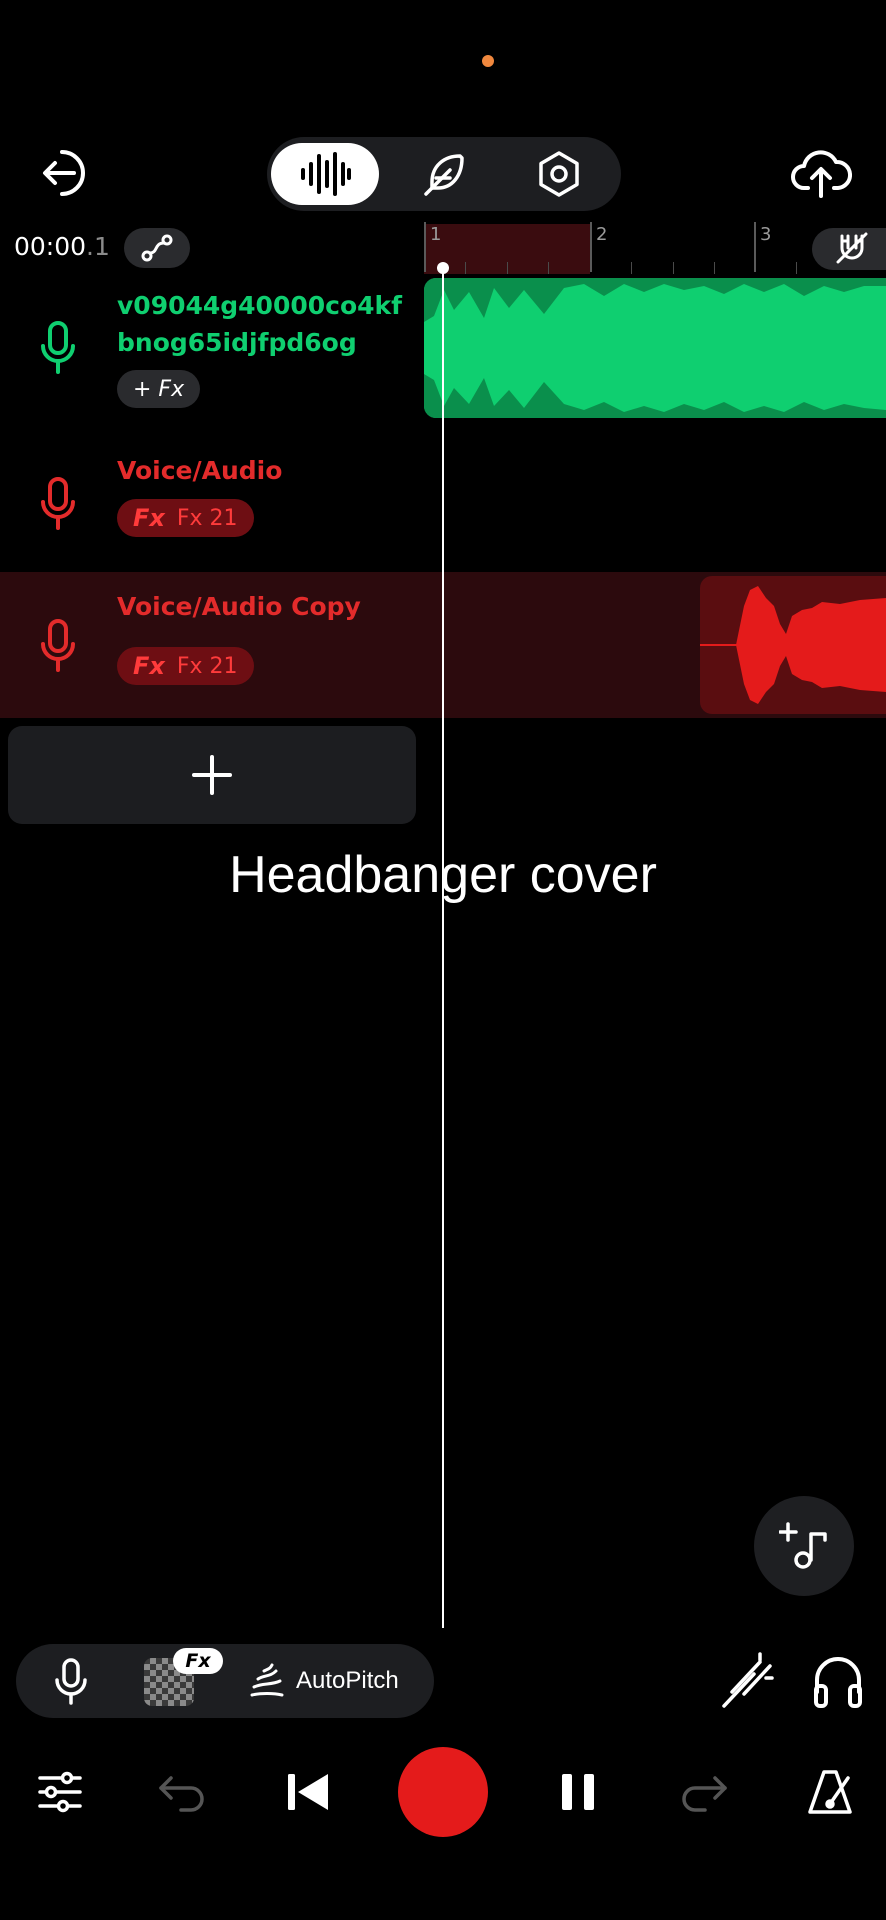  Describe the element at coordinates (838, 1681) in the screenshot. I see `headphones-icon` at that location.